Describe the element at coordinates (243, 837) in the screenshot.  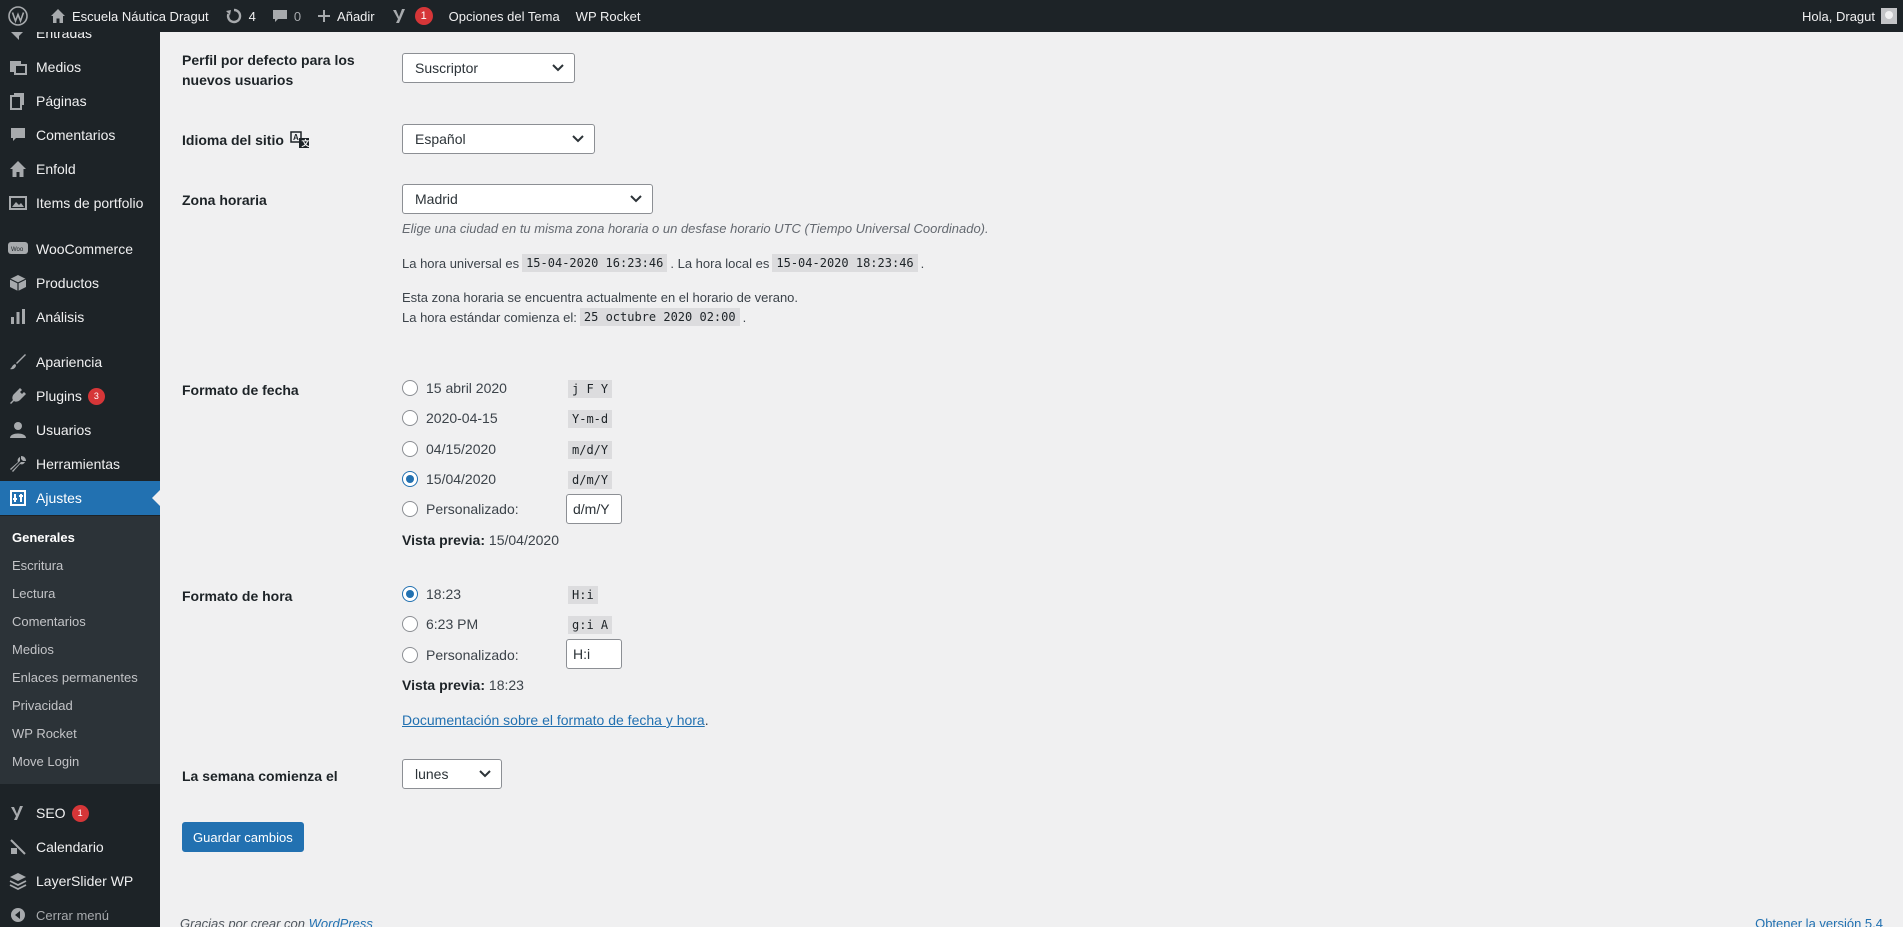
I see `save-changes-button: Guardar cambios` at that location.